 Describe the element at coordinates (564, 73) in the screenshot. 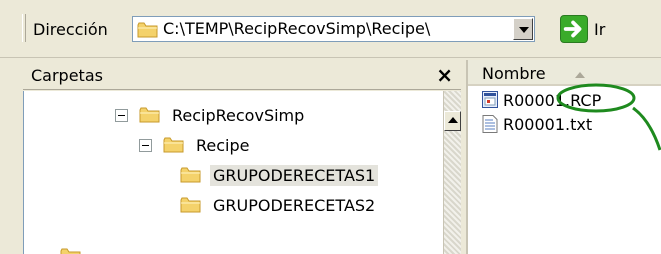

I see `column-header-name: Nombre` at that location.